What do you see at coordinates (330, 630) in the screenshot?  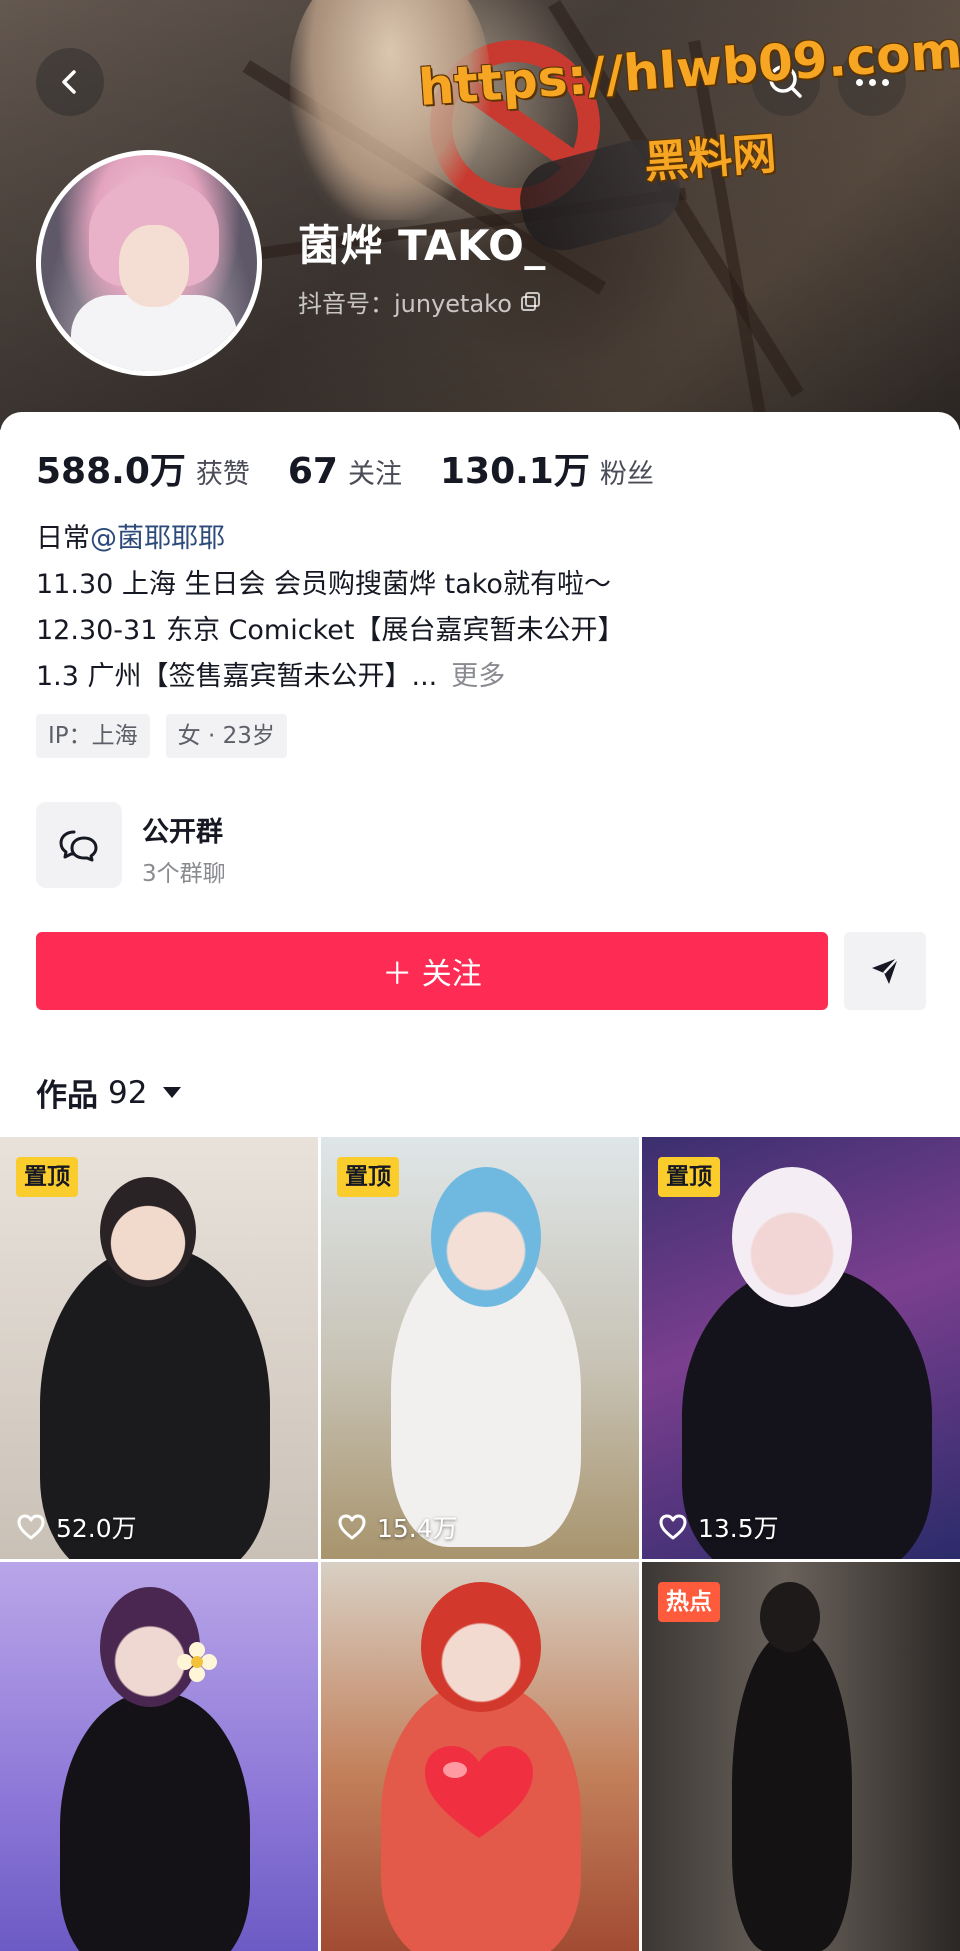 I see `bio-line: 12.30-31 东京 Comicket【展台嘉宾暂未公开】` at bounding box center [330, 630].